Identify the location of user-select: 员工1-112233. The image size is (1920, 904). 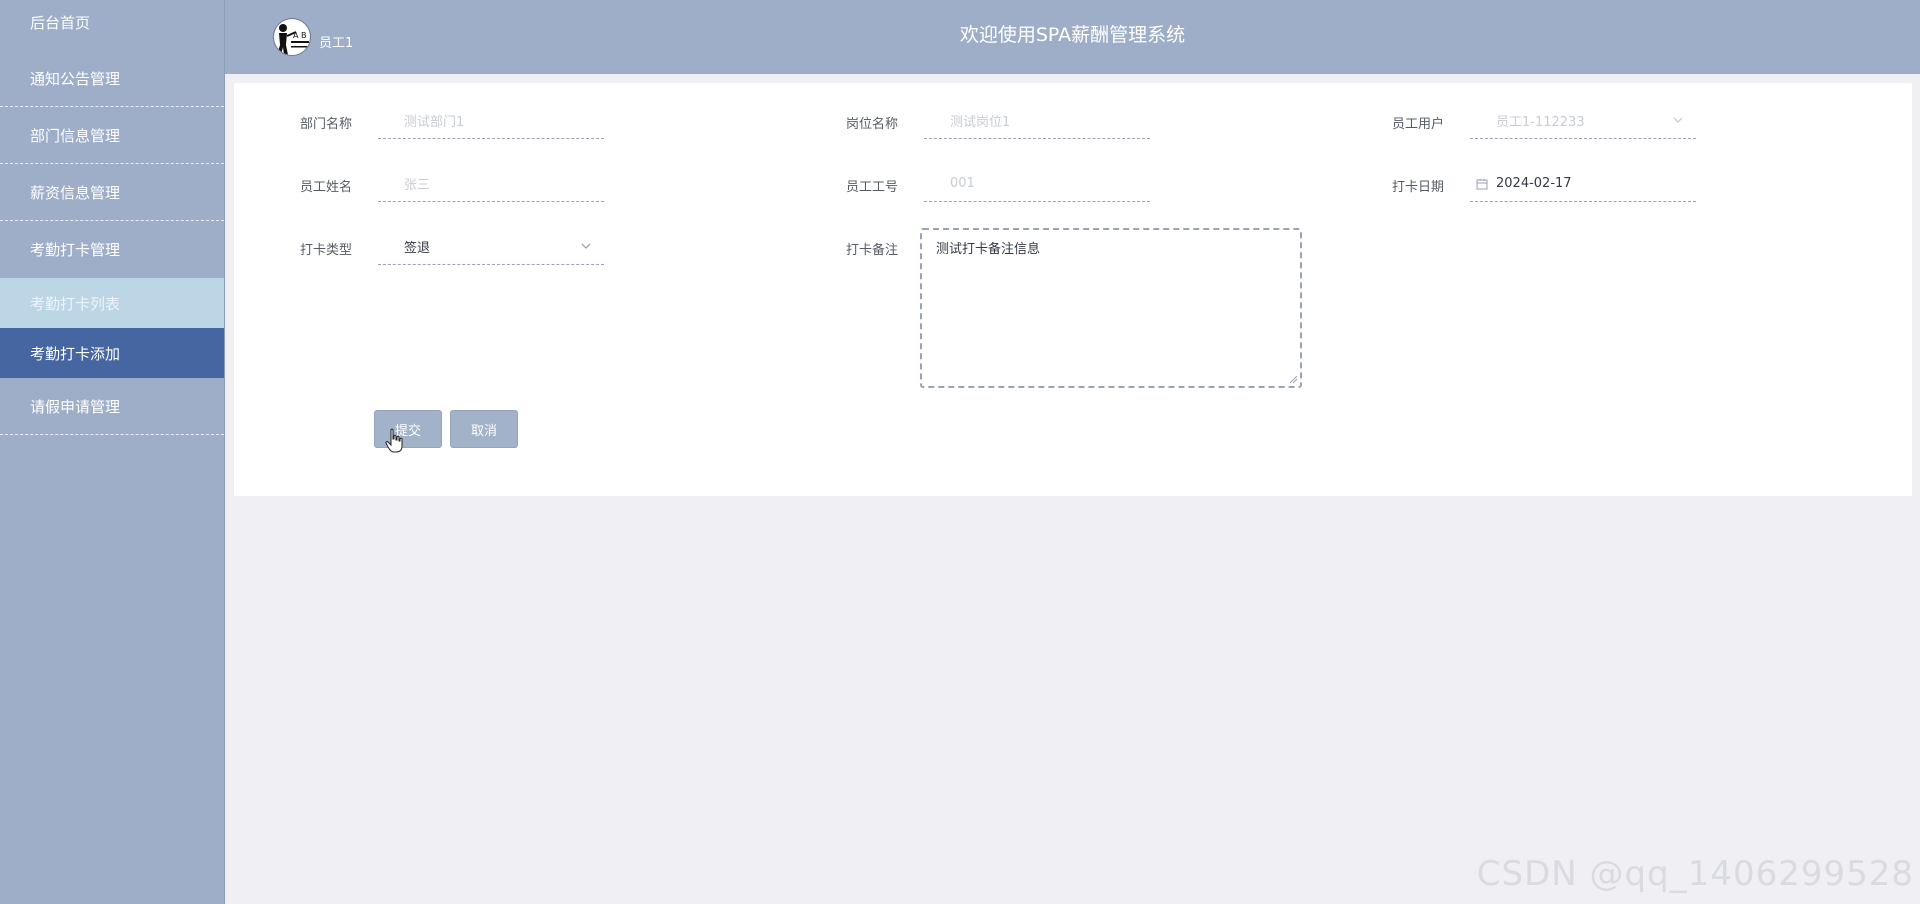
(1583, 121).